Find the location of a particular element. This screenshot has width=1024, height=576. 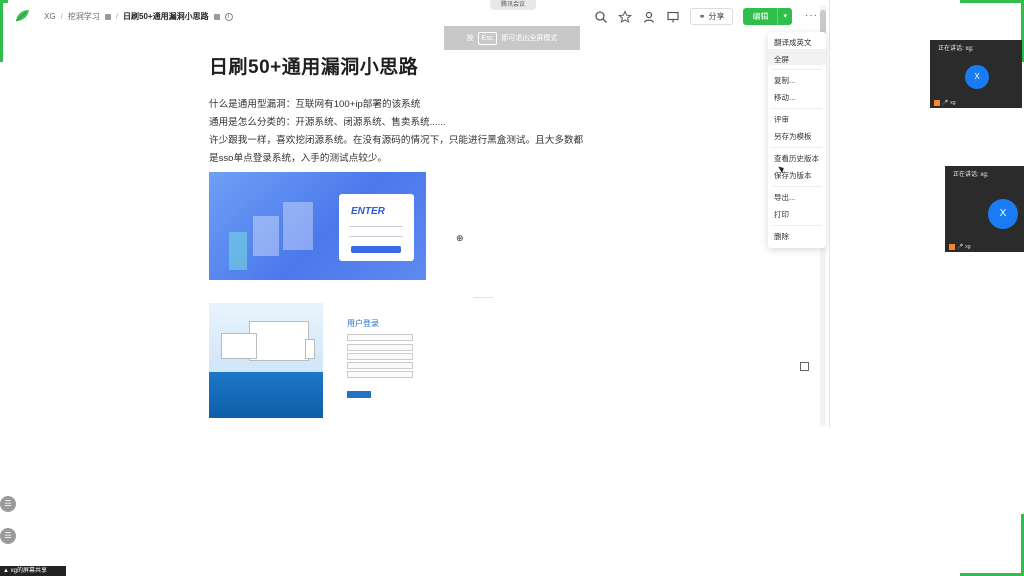

breadcrumb-folder: 挖洞学习 is located at coordinates (84, 16).